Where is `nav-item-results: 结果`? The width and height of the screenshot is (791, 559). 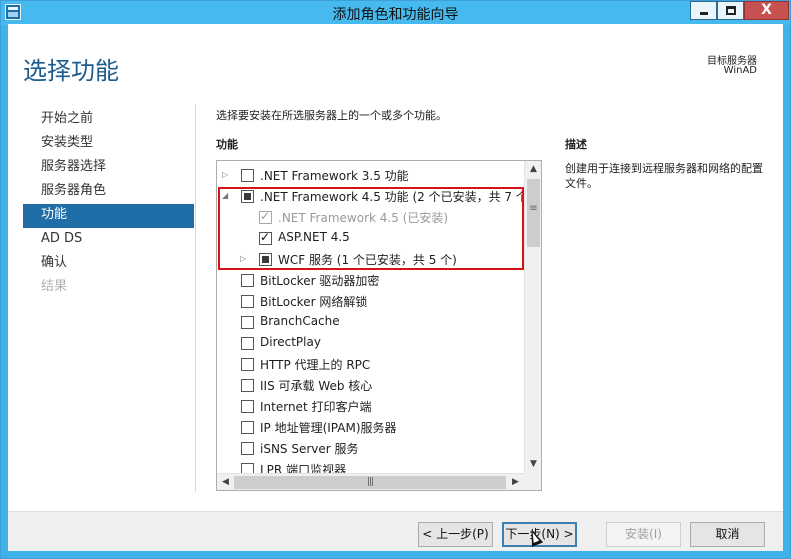
nav-item-results: 结果 is located at coordinates (54, 286).